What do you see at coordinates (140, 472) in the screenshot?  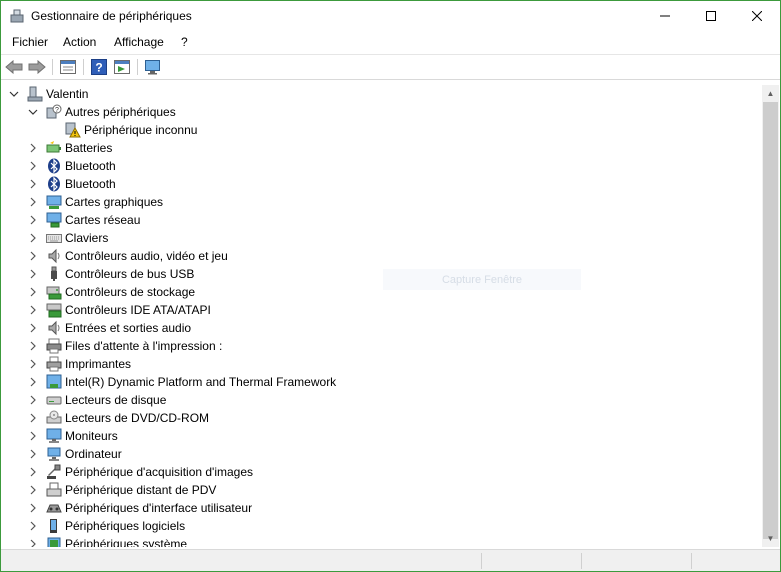 I see `tree-category: Périphérique d'acquisition d'images` at bounding box center [140, 472].